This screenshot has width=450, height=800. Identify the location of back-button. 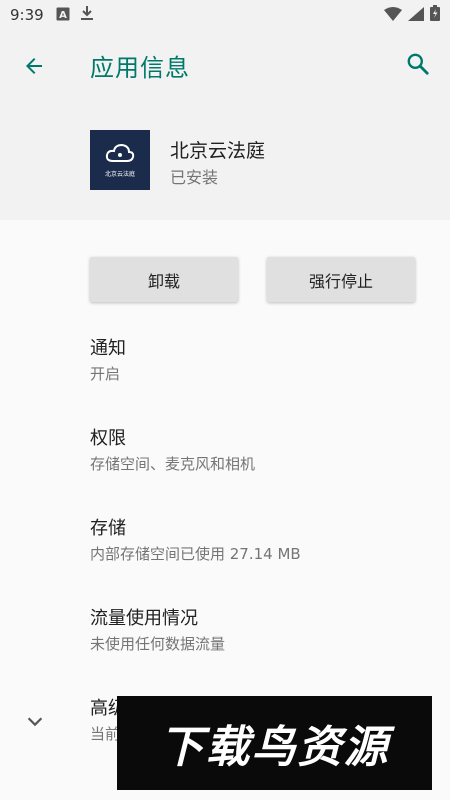
(34, 68).